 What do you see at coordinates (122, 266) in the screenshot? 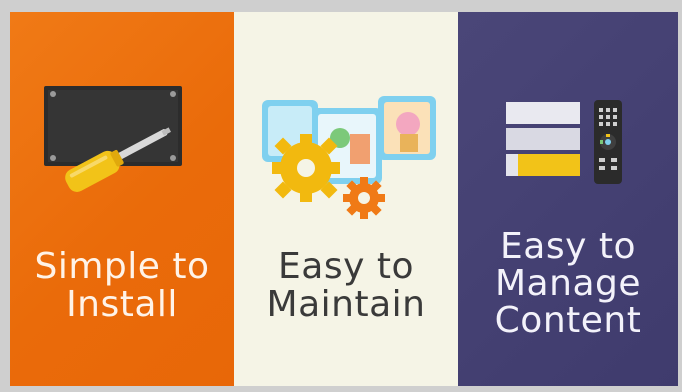
I see `panel-title-line: Simple to` at bounding box center [122, 266].